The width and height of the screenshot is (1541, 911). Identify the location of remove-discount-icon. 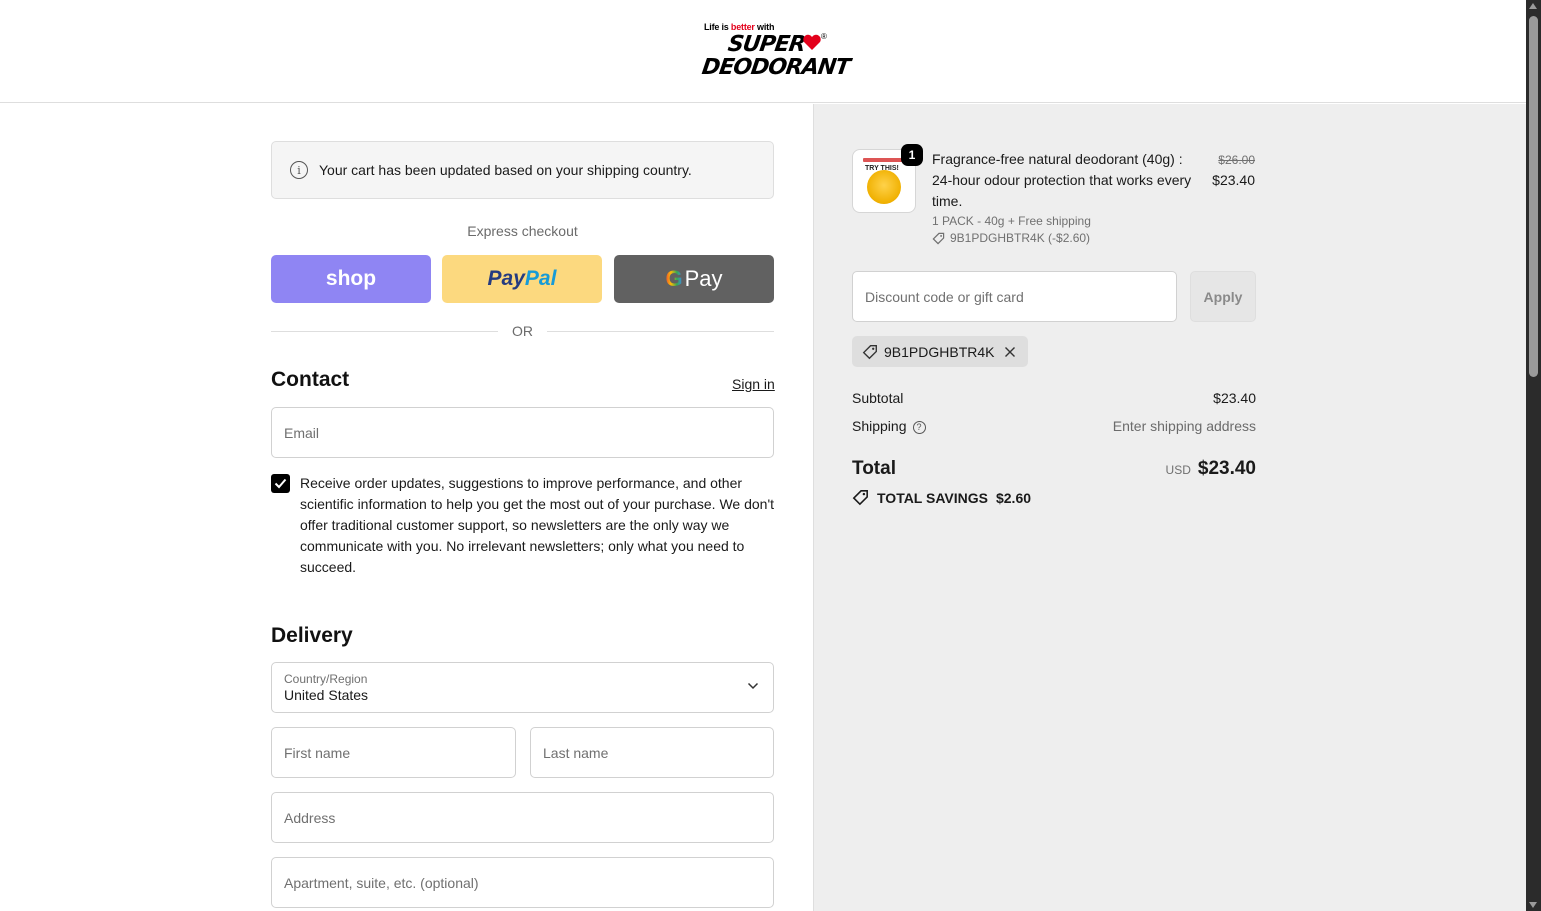
(1010, 352).